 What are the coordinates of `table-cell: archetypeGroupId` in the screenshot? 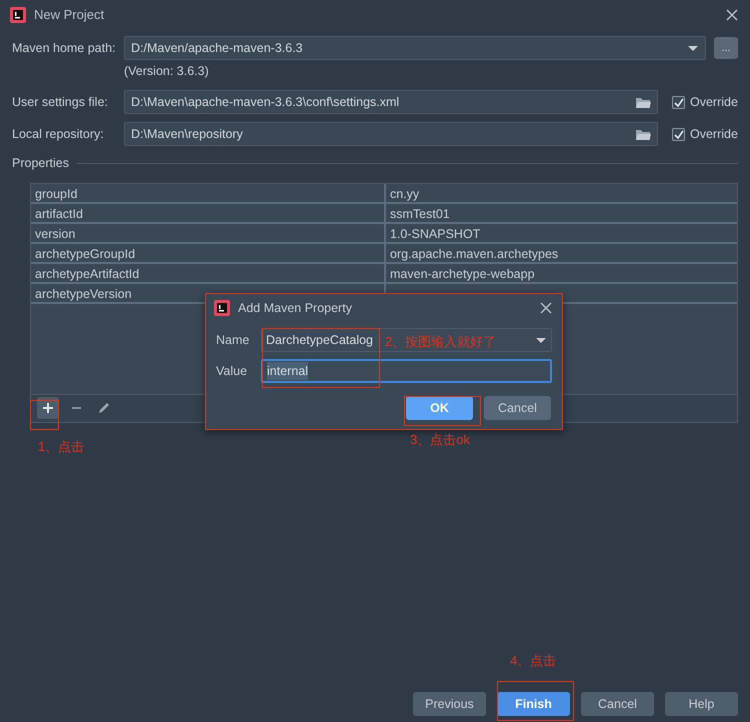 It's located at (208, 253).